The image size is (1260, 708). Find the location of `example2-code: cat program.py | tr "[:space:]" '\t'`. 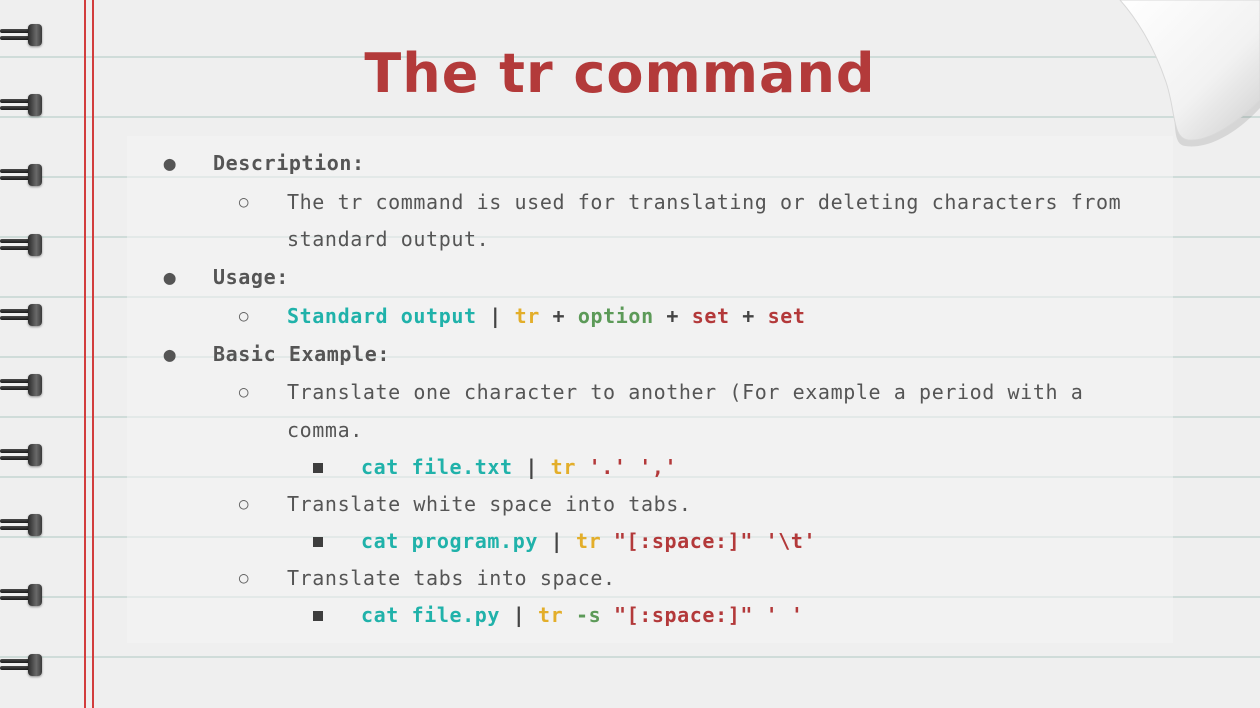

example2-code: cat program.py | tr "[:space:]" '\t' is located at coordinates (588, 541).